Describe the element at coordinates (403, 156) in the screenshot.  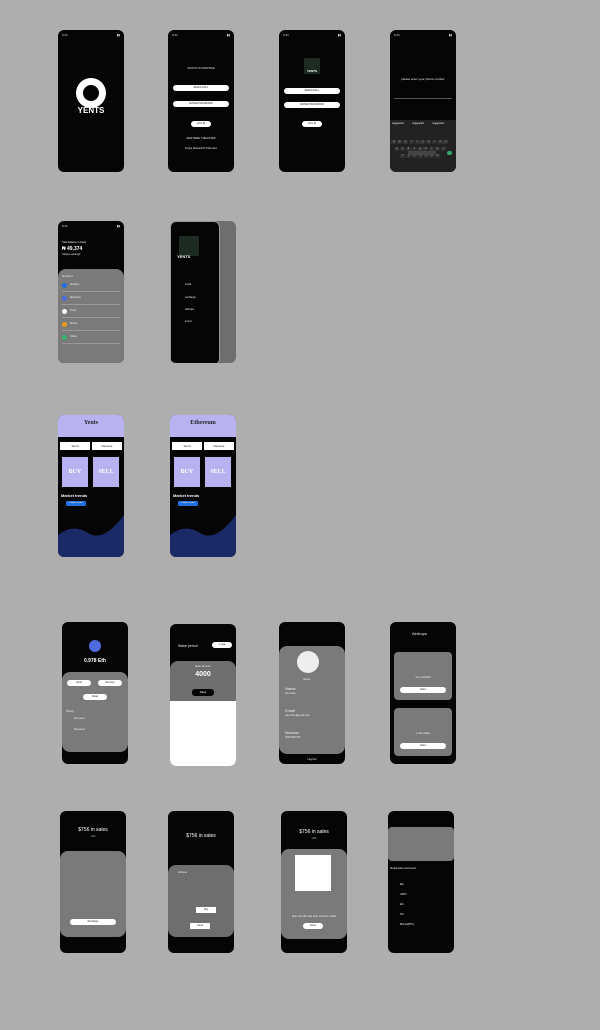
I see `key: z` at that location.